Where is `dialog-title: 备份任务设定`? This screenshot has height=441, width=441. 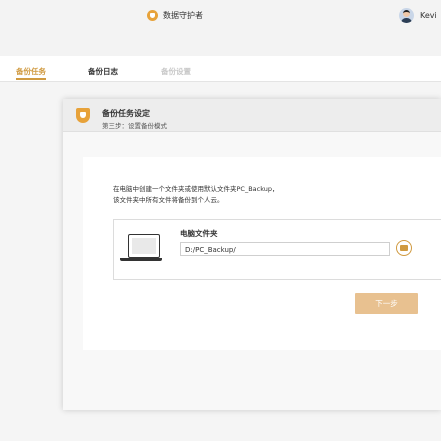
dialog-title: 备份任务设定 is located at coordinates (126, 113).